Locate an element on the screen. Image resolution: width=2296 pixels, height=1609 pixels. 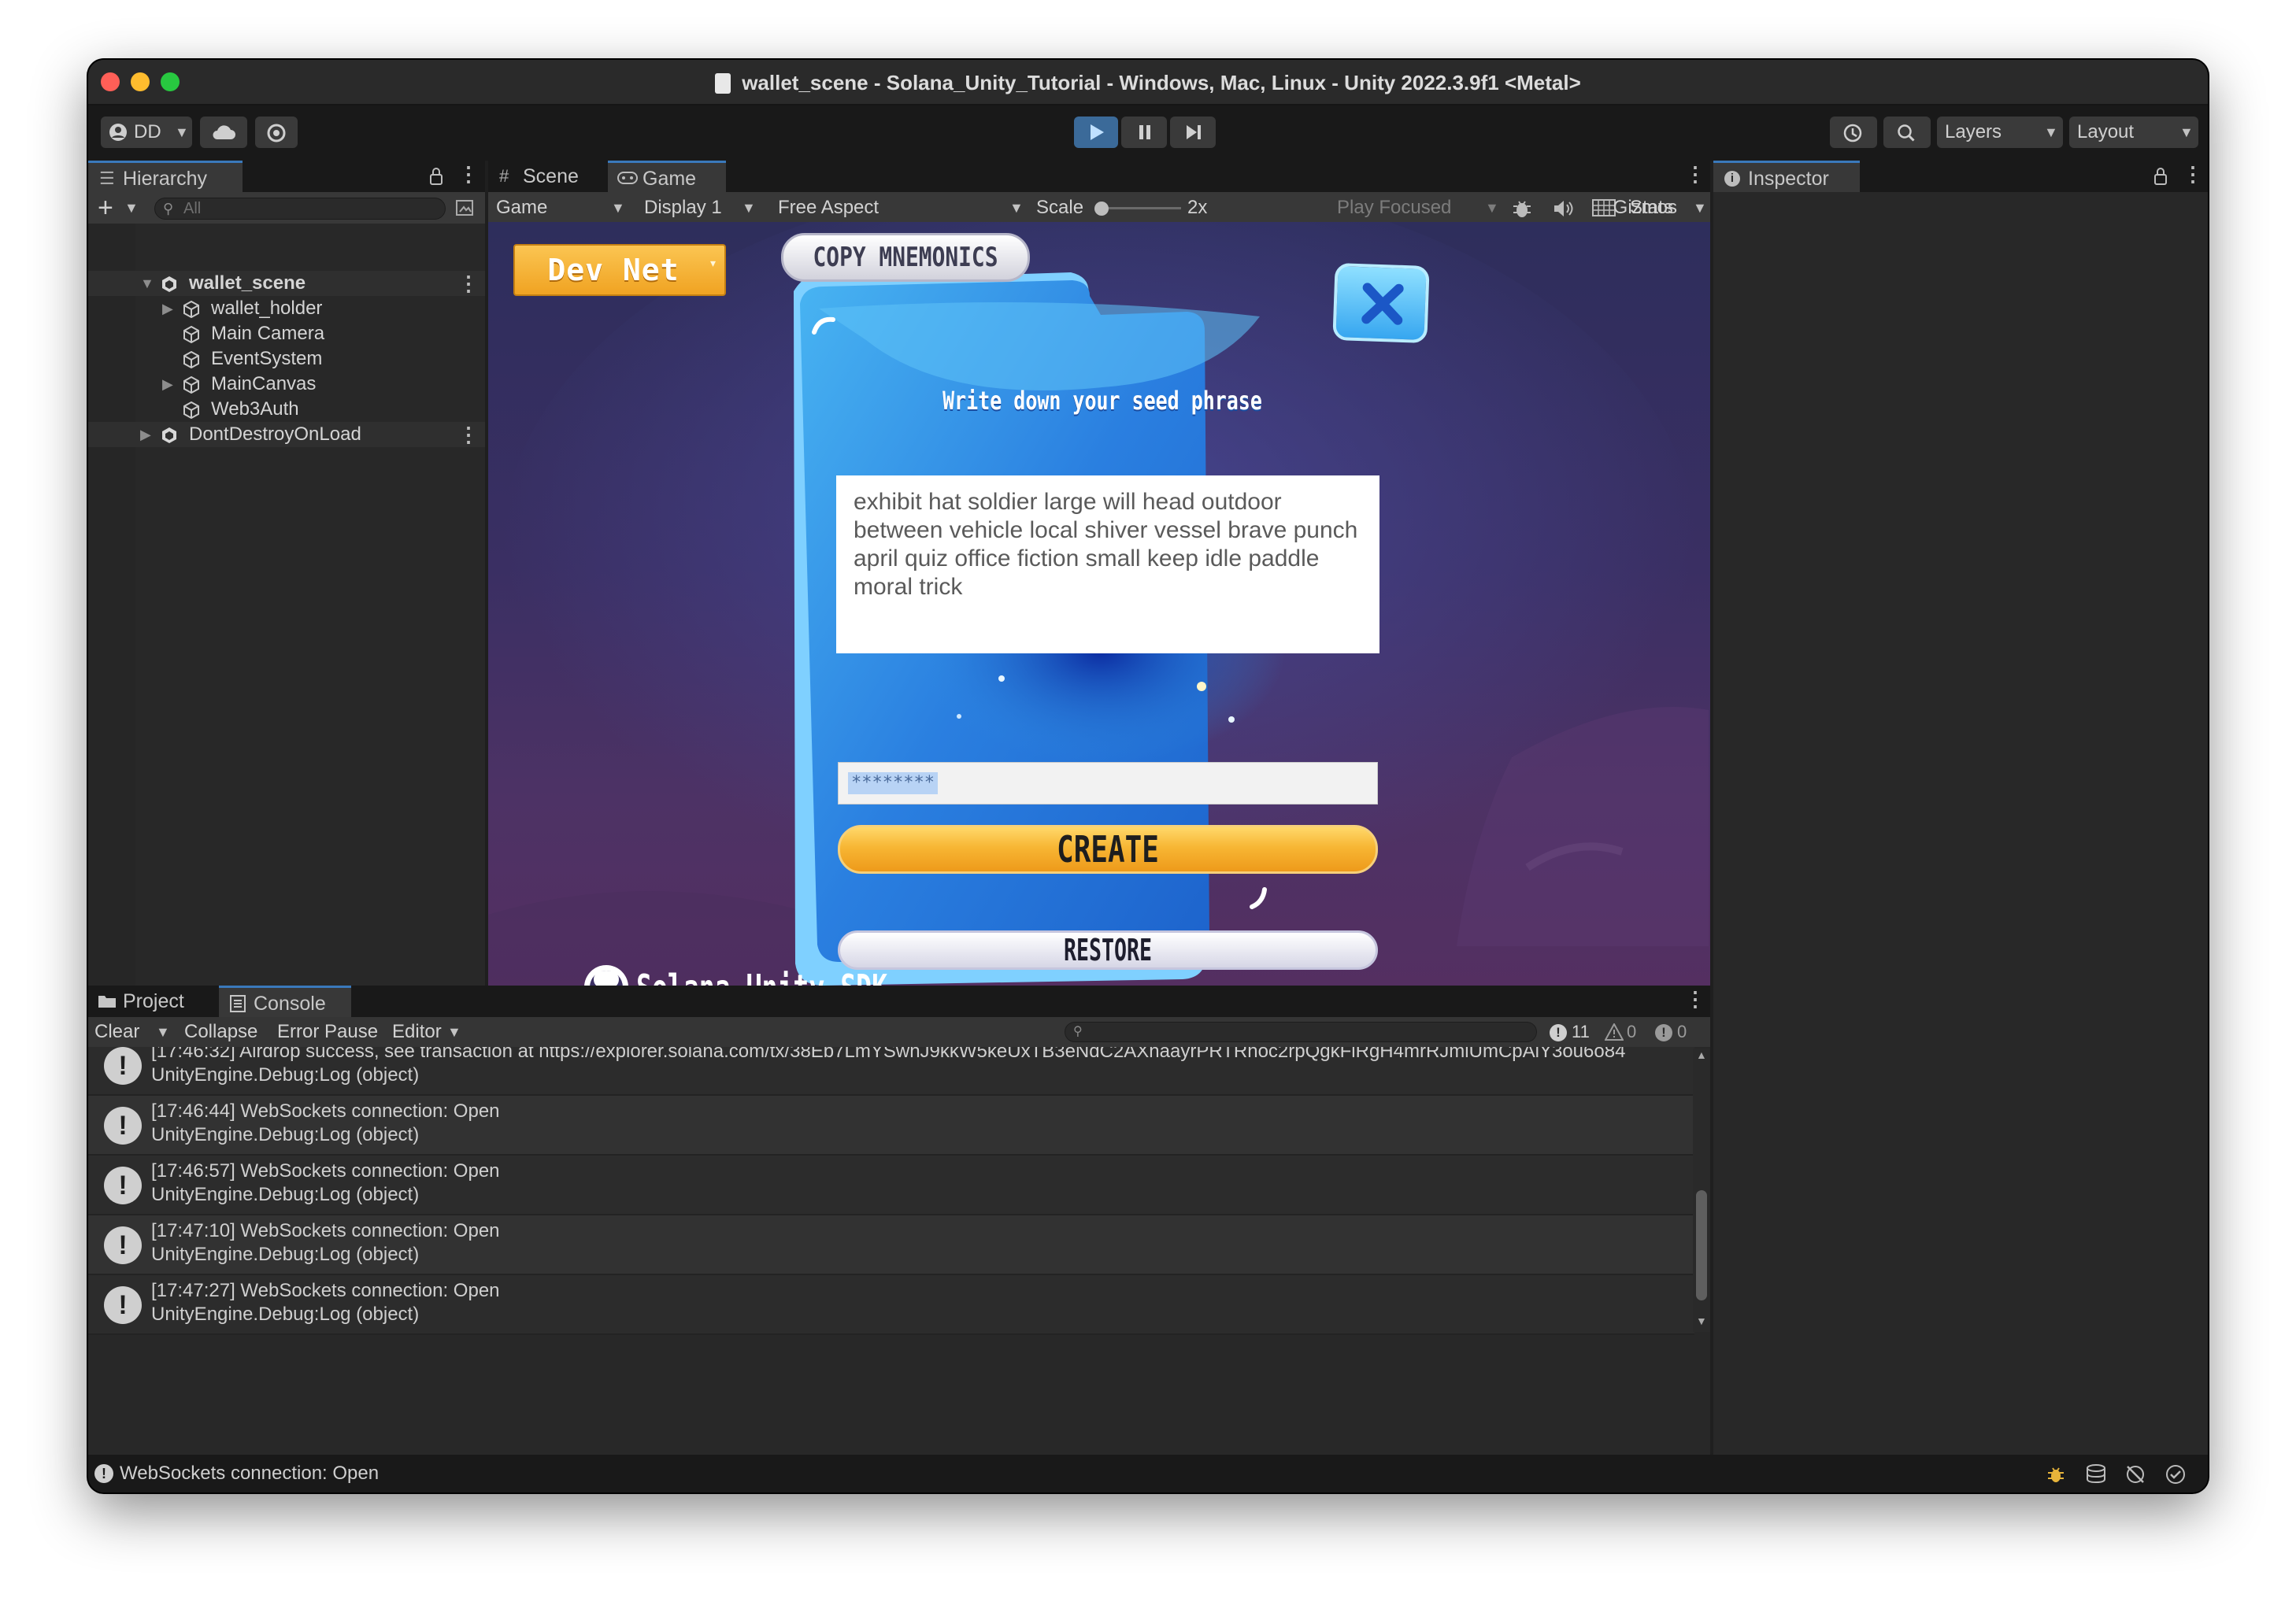
tab-project-label: Project is located at coordinates (153, 1001).